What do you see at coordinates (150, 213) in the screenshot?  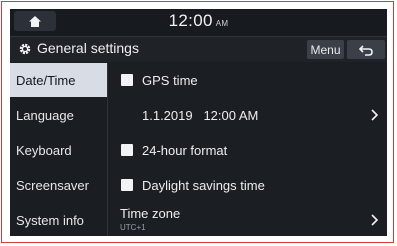 I see `time-zone-label: Time zone` at bounding box center [150, 213].